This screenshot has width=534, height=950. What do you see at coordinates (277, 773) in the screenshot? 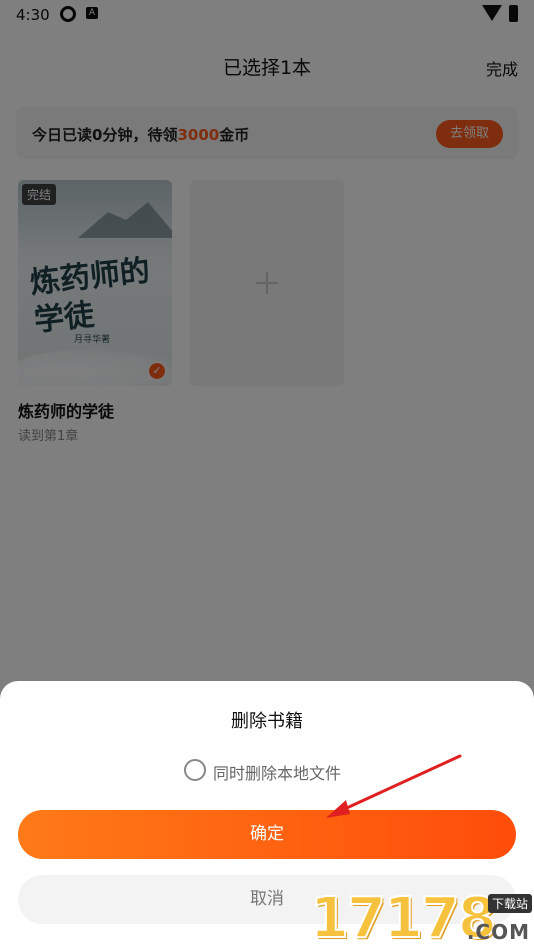
I see `option-label: 同时删除本地文件` at bounding box center [277, 773].